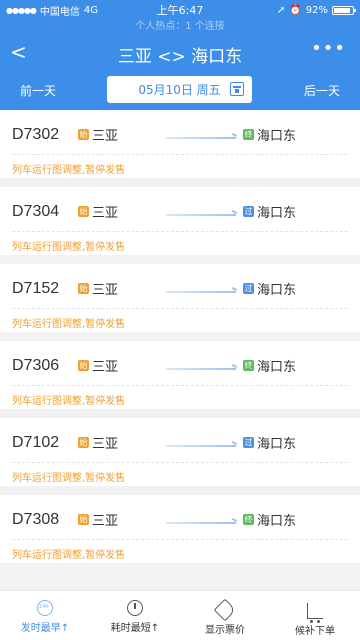 The image size is (360, 640). What do you see at coordinates (180, 144) in the screenshot?
I see `train-card: D7302 始 三亚 终 海口东 列车运行图调整,暂停发售` at bounding box center [180, 144].